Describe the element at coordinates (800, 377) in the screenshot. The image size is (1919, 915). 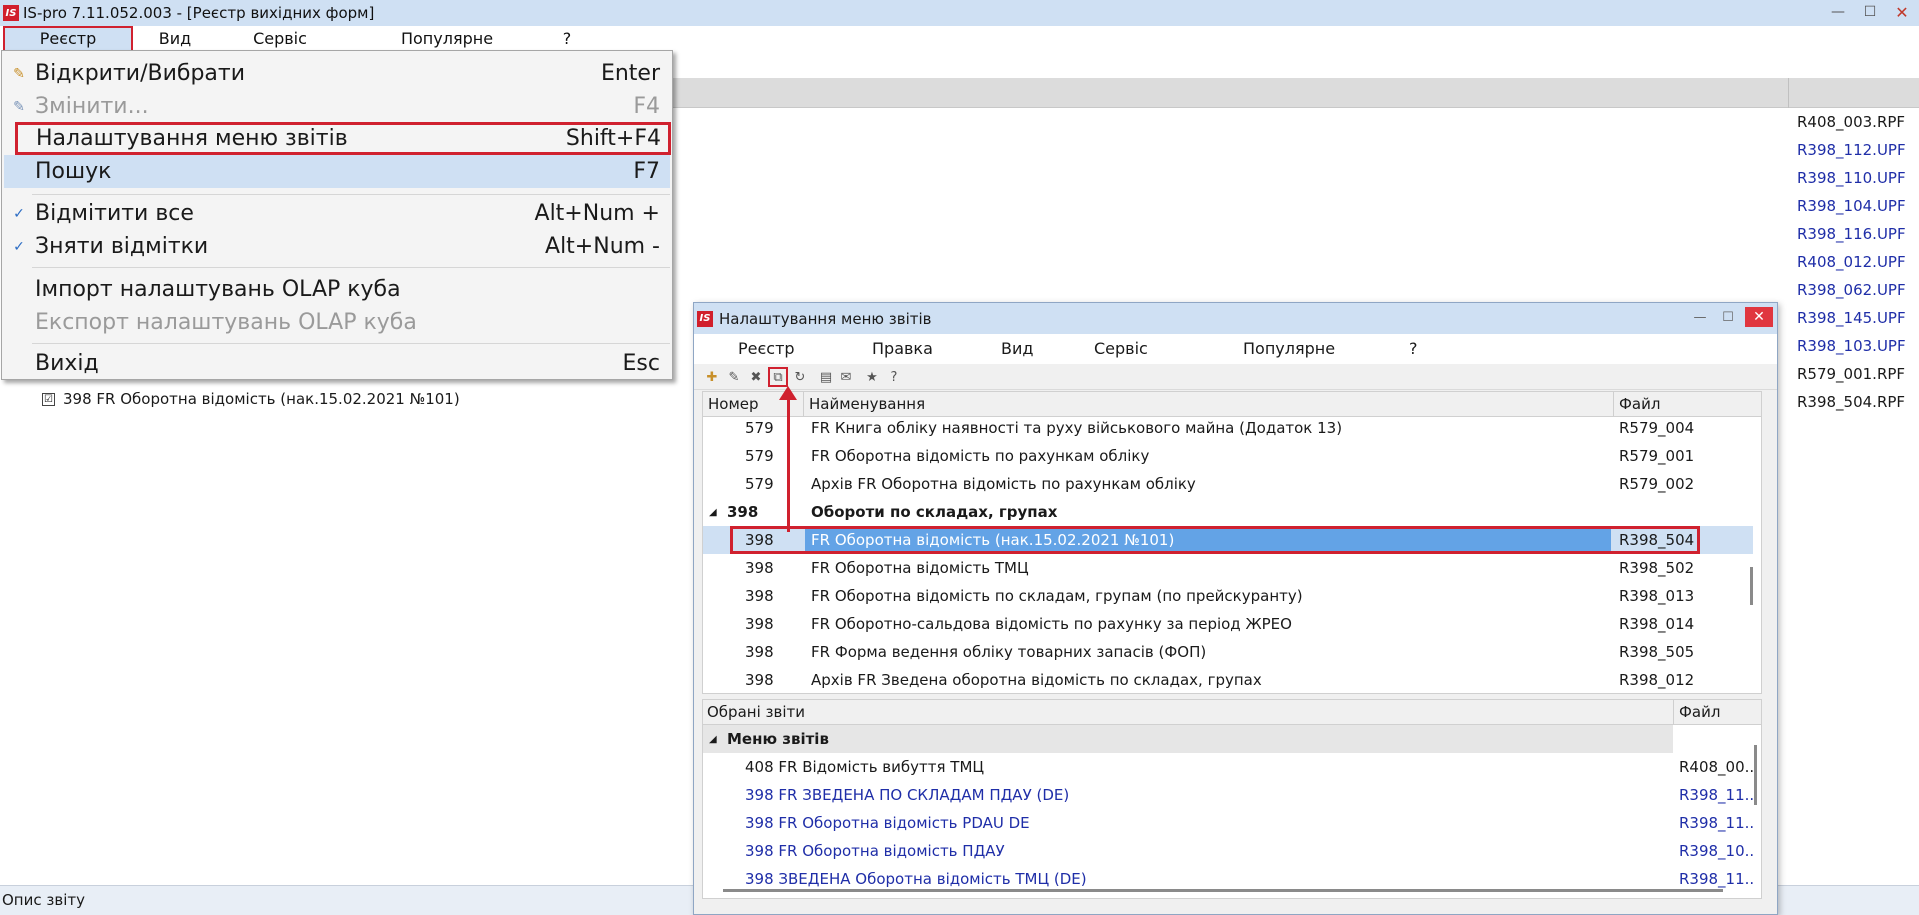
I see `refresh-icon: ↻` at that location.